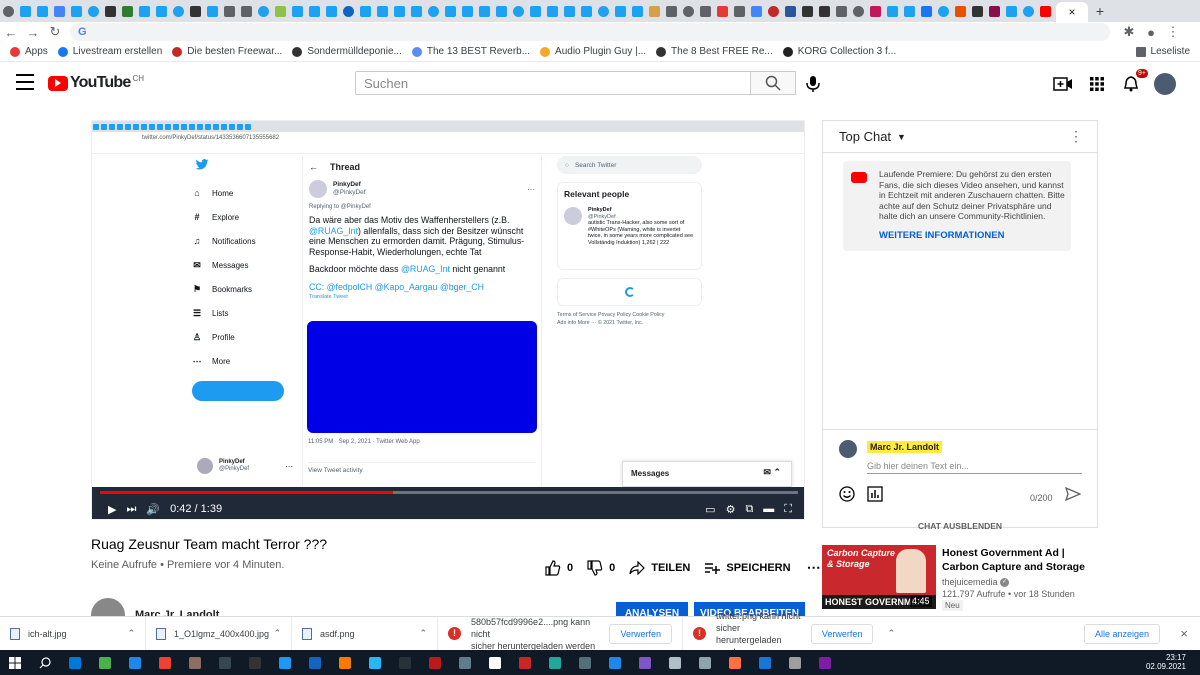 The height and width of the screenshot is (675, 1200). Describe the element at coordinates (772, 472) in the screenshot. I see `messages-expand-icon: ✉ ⌃` at that location.